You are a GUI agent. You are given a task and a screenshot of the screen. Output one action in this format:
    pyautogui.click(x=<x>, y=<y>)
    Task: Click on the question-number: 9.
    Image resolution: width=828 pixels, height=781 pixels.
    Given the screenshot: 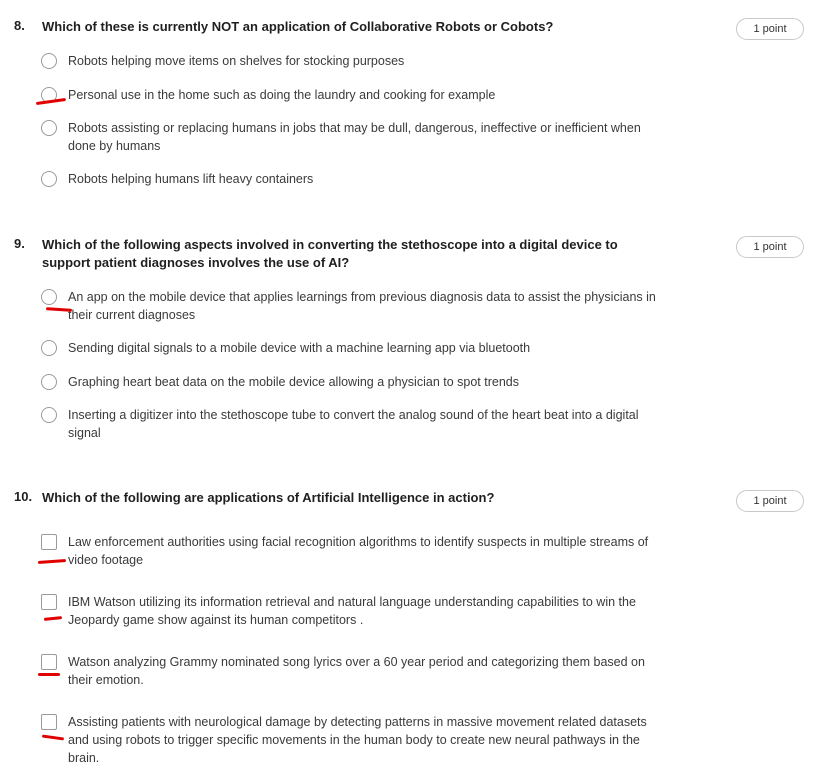 What is the action you would take?
    pyautogui.click(x=19, y=243)
    